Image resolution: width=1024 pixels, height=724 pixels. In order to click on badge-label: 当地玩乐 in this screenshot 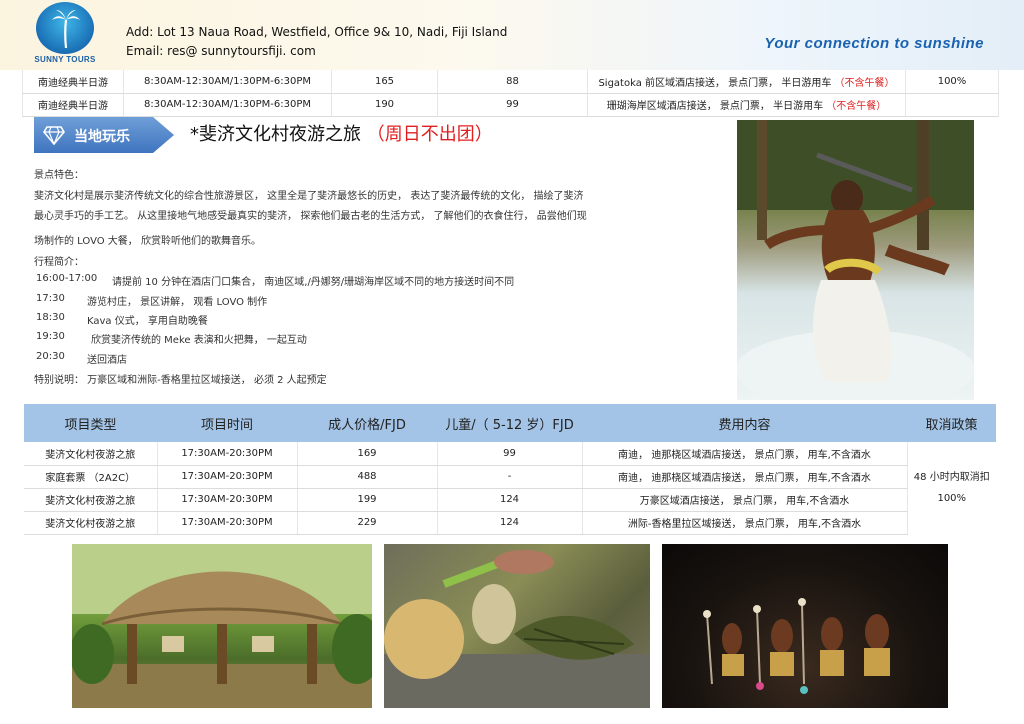, I will do `click(102, 137)`.